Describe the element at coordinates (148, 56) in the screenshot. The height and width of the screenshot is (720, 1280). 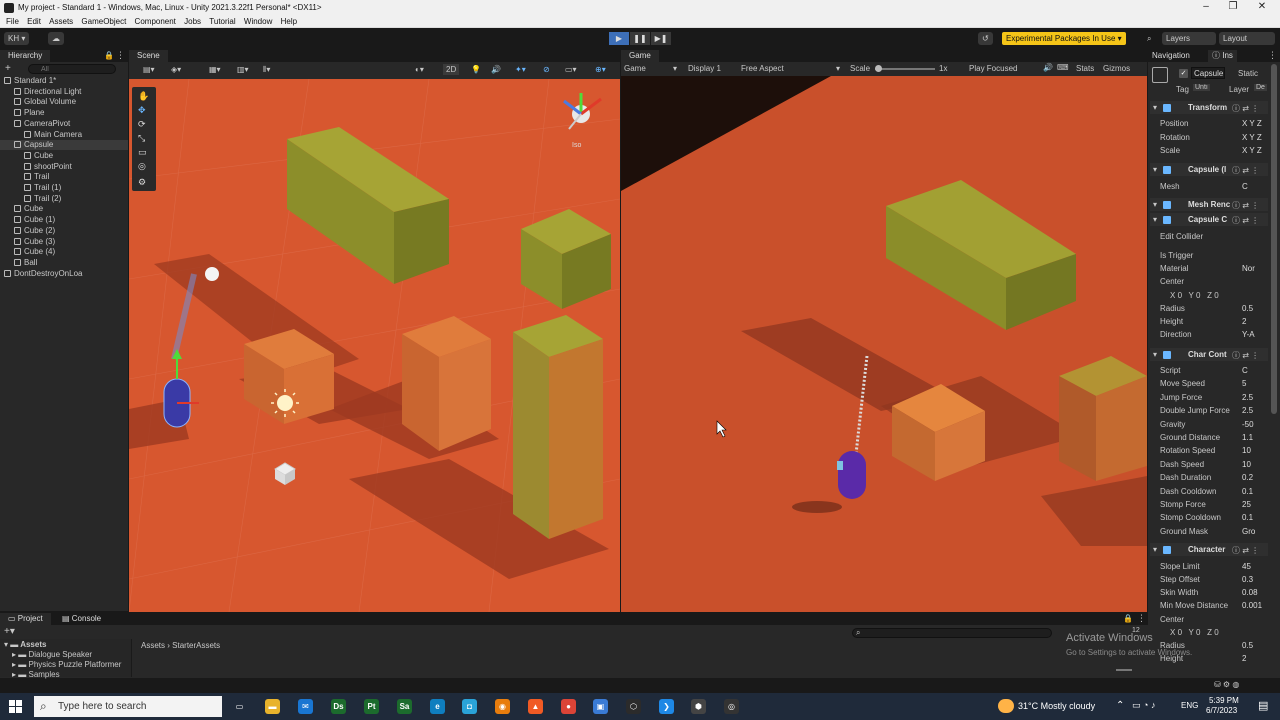
I see `tab-scene: Scene` at that location.